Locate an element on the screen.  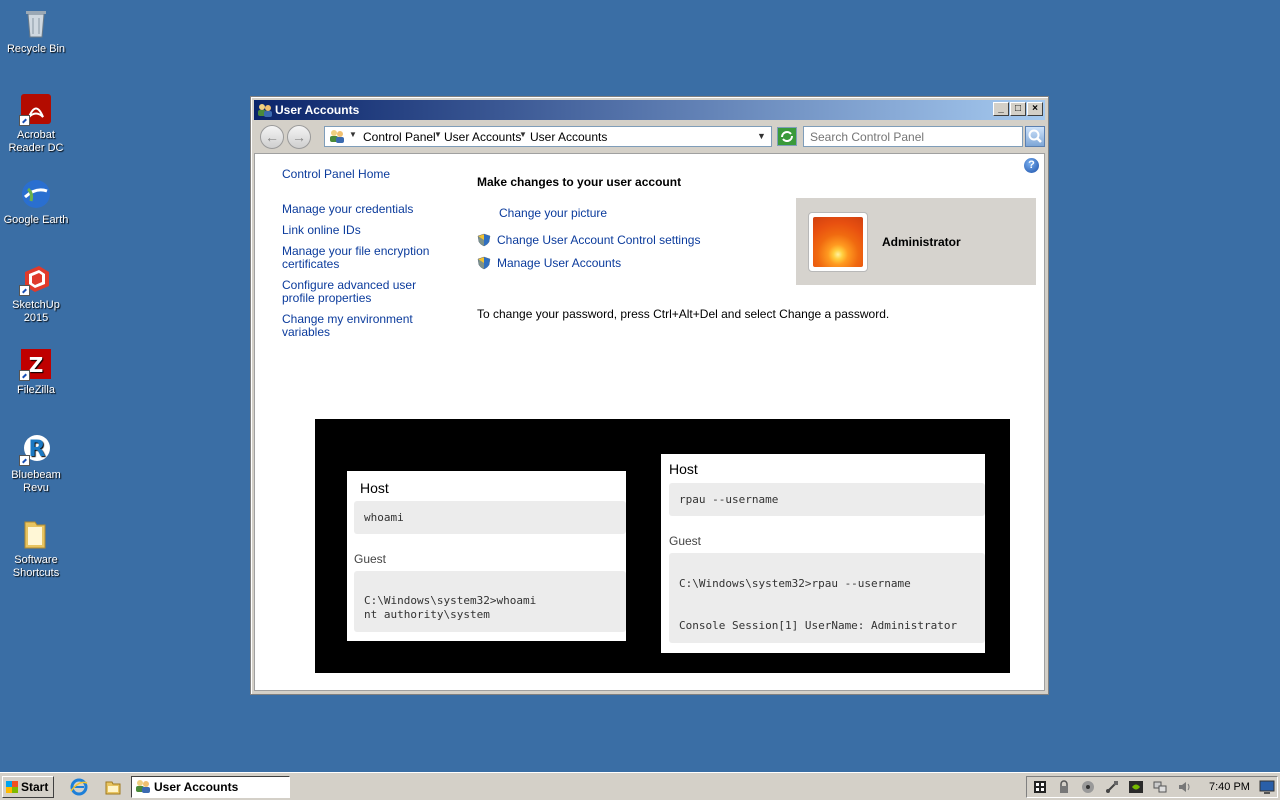
account-panel: Administrator is located at coordinates (916, 241).